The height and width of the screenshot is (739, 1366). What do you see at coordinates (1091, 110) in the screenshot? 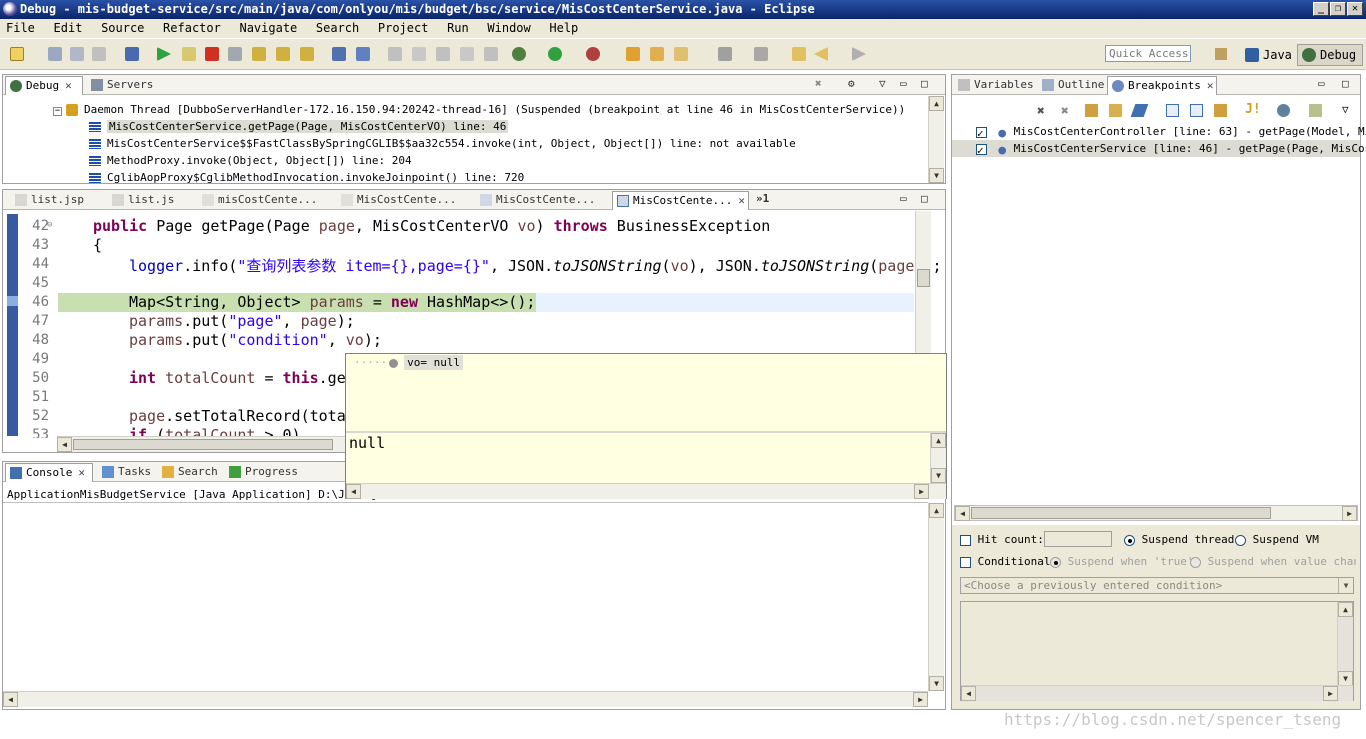
I see `show-breakpoints-icon` at bounding box center [1091, 110].